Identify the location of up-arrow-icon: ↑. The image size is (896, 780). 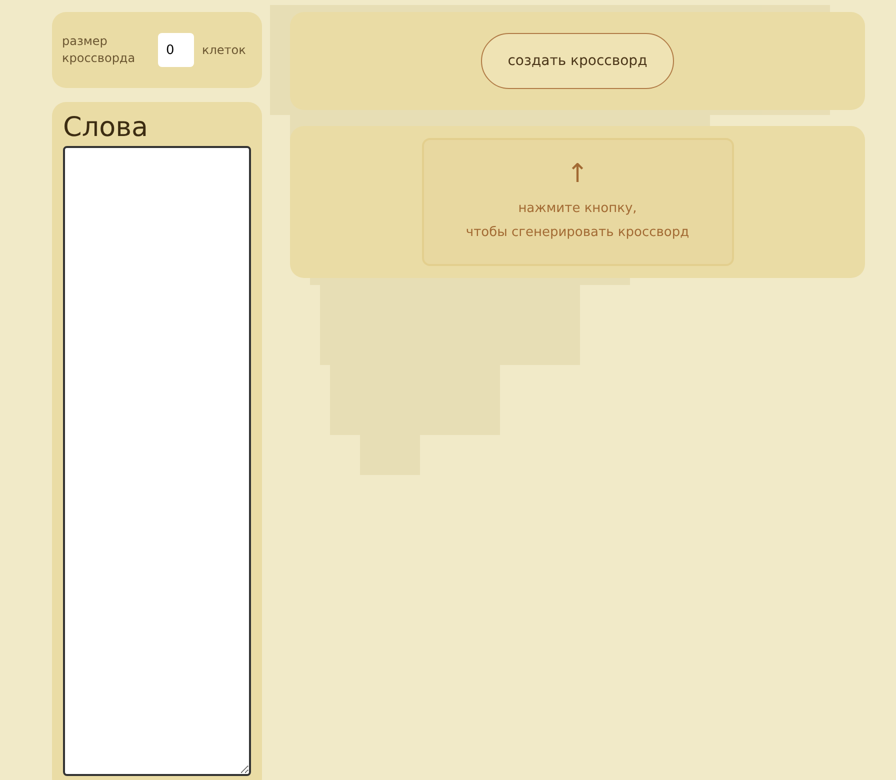
(577, 174).